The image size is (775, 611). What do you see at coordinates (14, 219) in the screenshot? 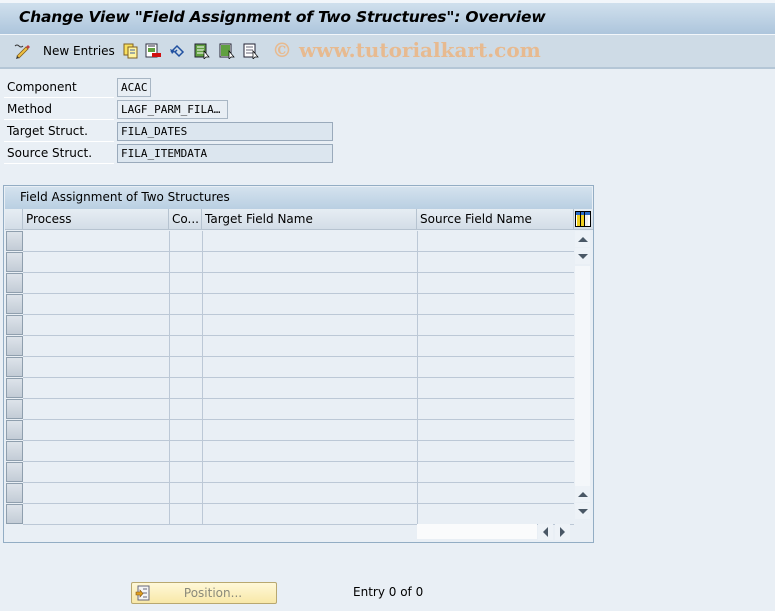
I see `select-all-rows-header` at bounding box center [14, 219].